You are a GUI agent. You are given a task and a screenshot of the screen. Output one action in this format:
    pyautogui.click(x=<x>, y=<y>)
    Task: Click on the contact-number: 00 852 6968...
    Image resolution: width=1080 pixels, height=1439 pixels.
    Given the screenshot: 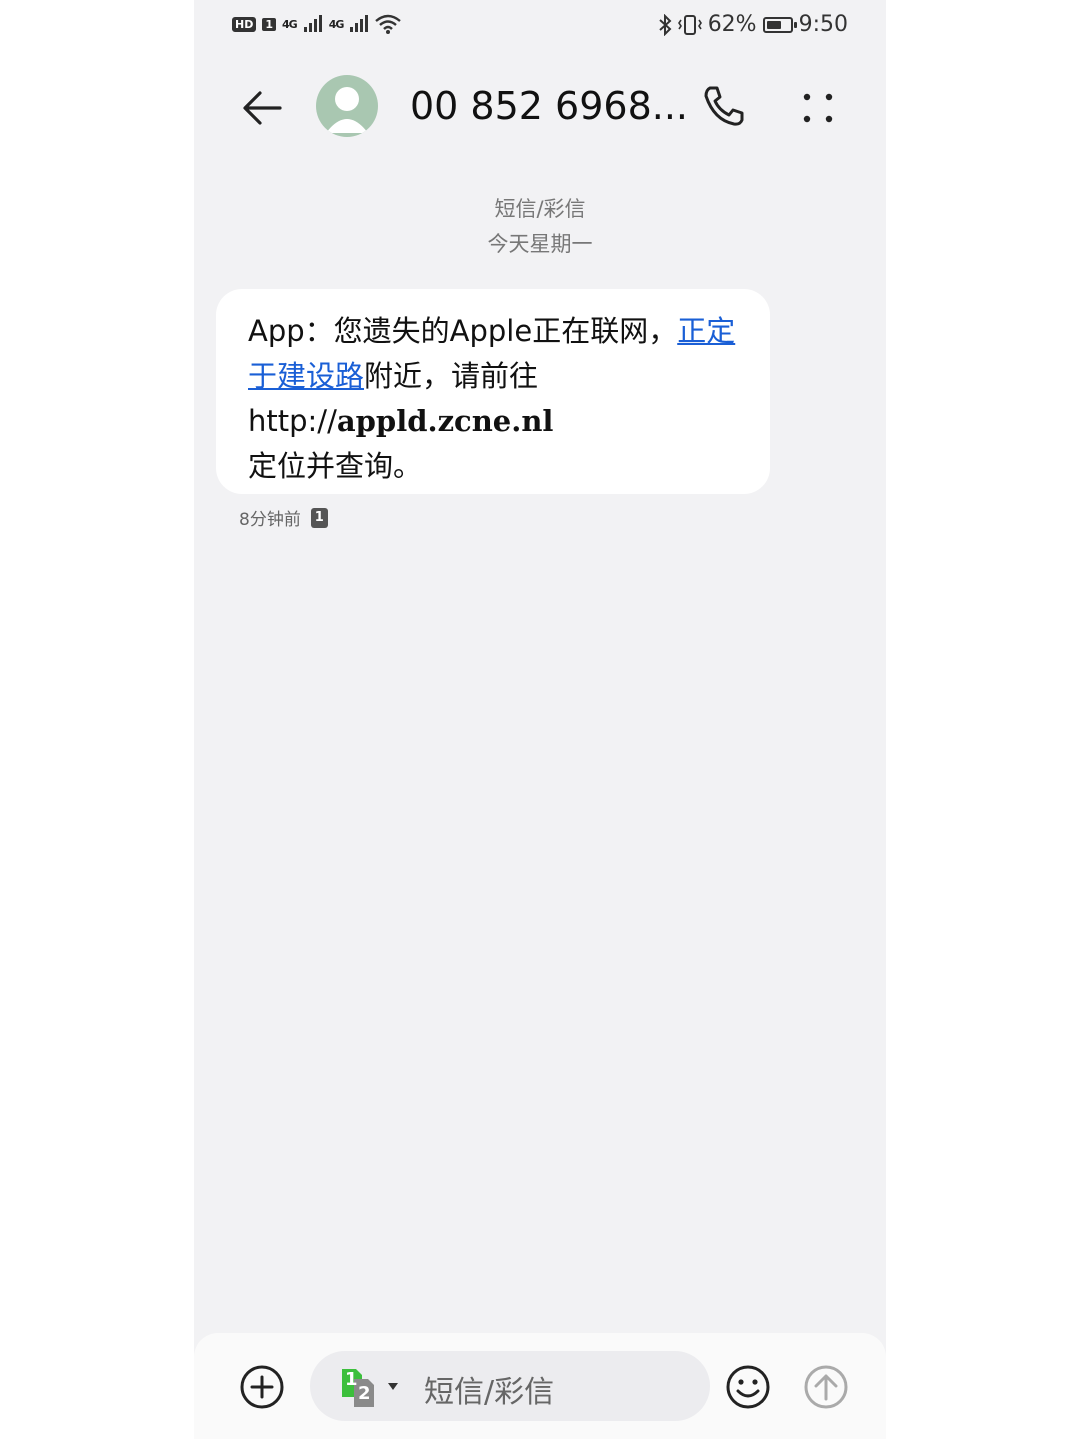 What is the action you would take?
    pyautogui.click(x=549, y=106)
    